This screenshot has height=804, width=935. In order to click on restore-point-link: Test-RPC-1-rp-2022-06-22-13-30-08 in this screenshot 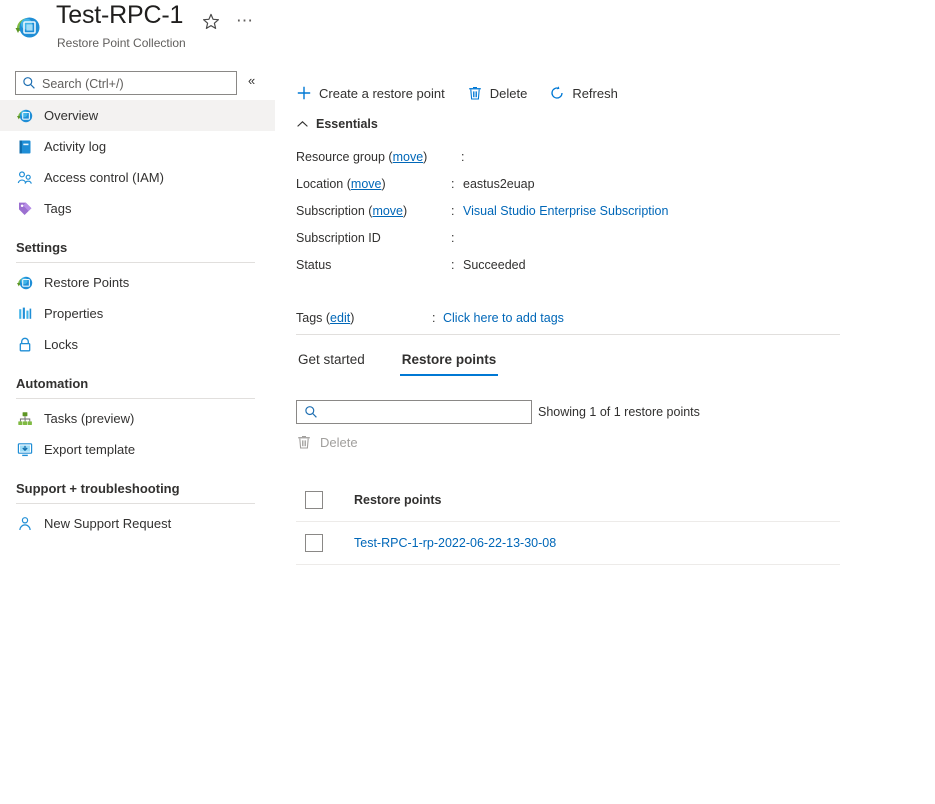, I will do `click(455, 543)`.